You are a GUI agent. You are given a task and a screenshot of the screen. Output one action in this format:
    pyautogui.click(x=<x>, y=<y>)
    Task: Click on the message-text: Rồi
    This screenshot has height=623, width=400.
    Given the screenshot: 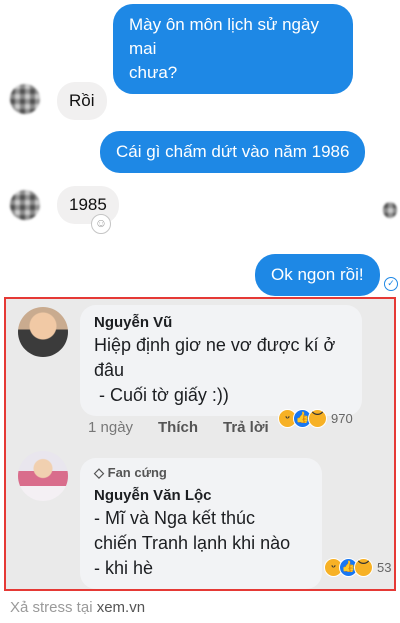 What is the action you would take?
    pyautogui.click(x=82, y=100)
    